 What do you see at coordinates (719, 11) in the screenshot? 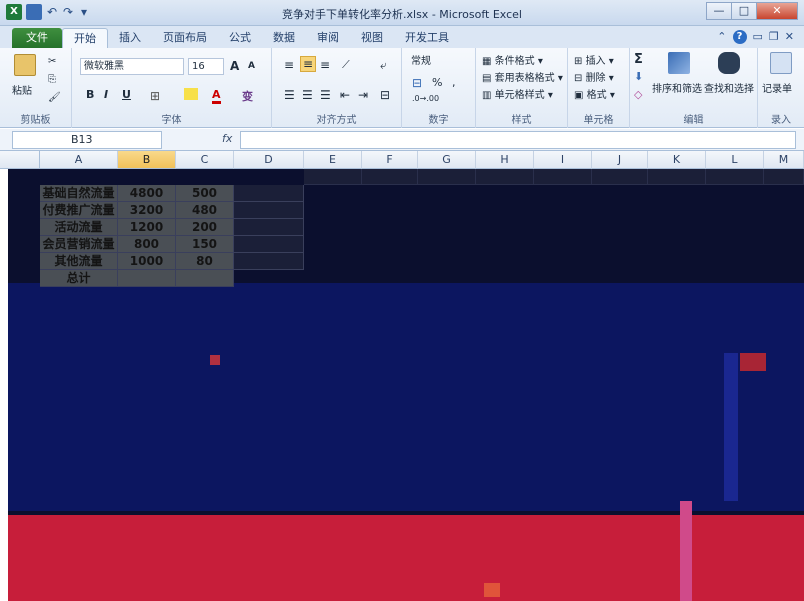
I see `minimize-button: —` at bounding box center [719, 11].